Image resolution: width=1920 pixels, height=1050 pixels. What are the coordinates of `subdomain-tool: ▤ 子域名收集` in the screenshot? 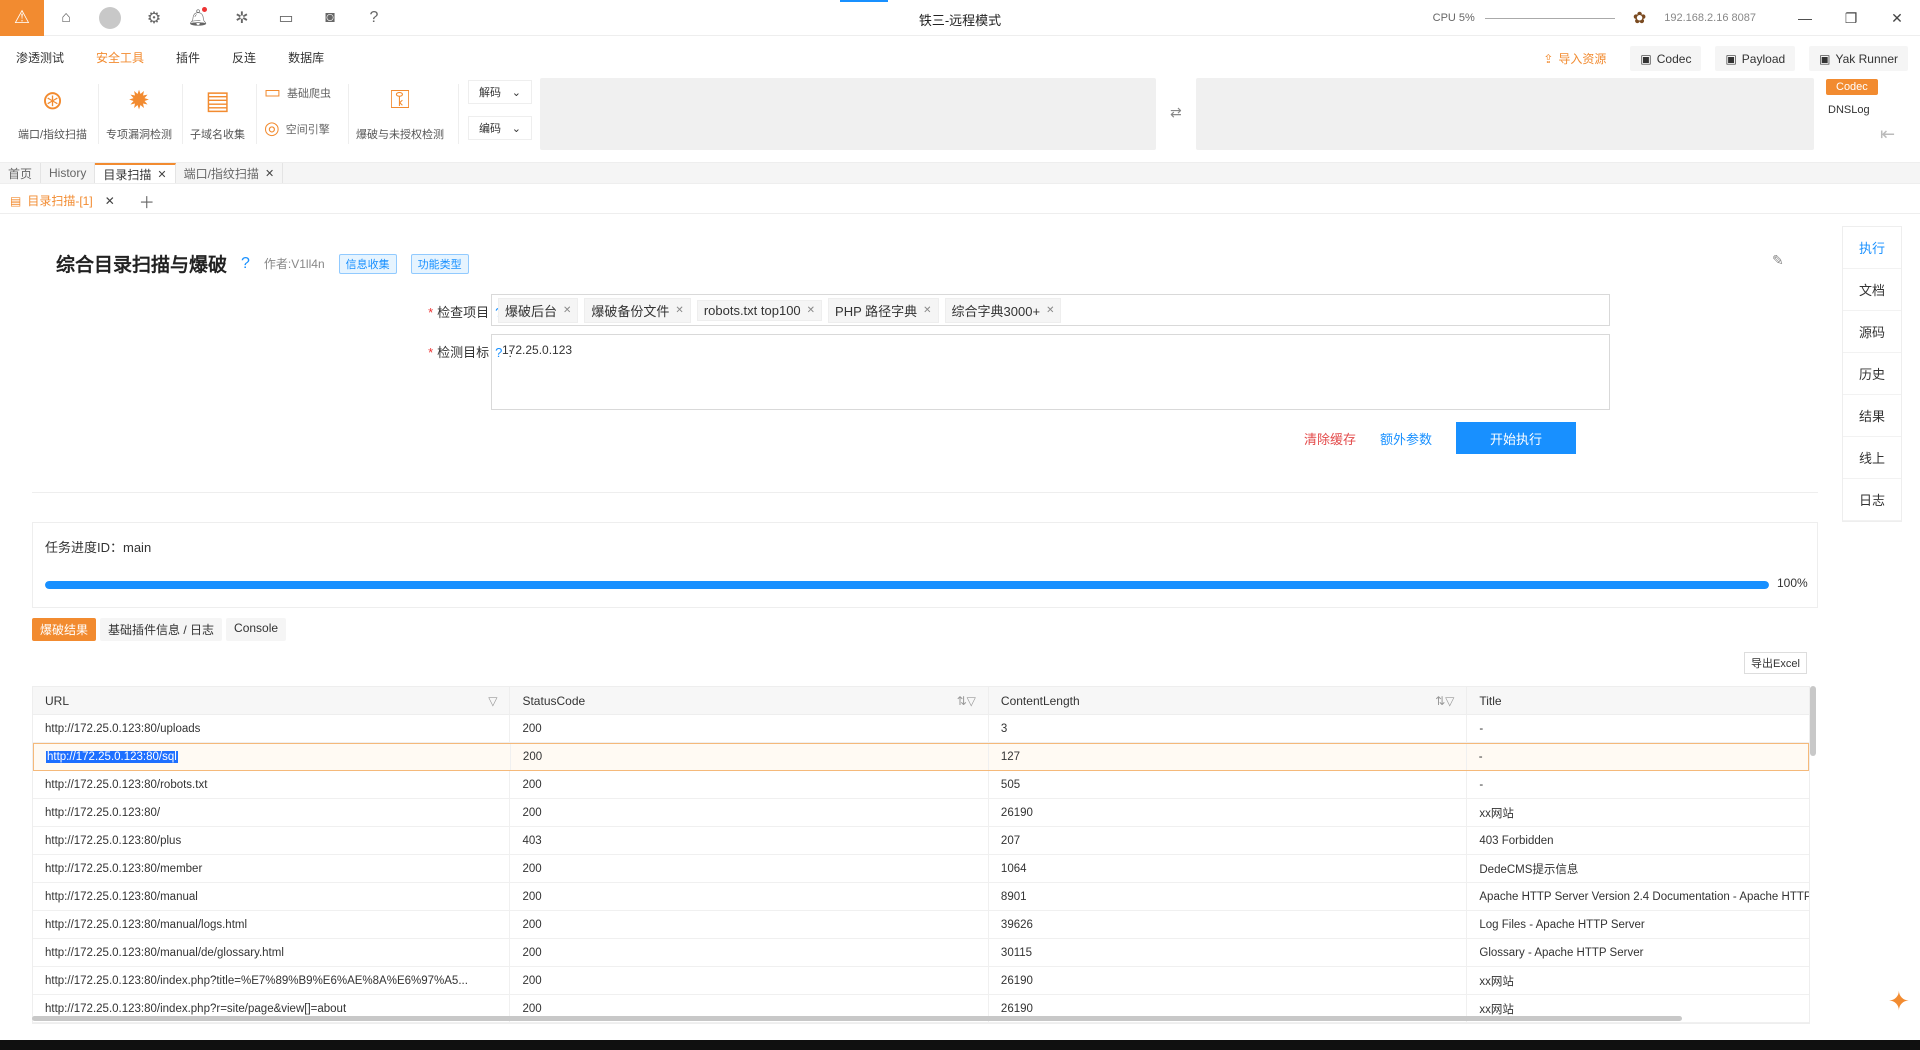 It's located at (217, 112).